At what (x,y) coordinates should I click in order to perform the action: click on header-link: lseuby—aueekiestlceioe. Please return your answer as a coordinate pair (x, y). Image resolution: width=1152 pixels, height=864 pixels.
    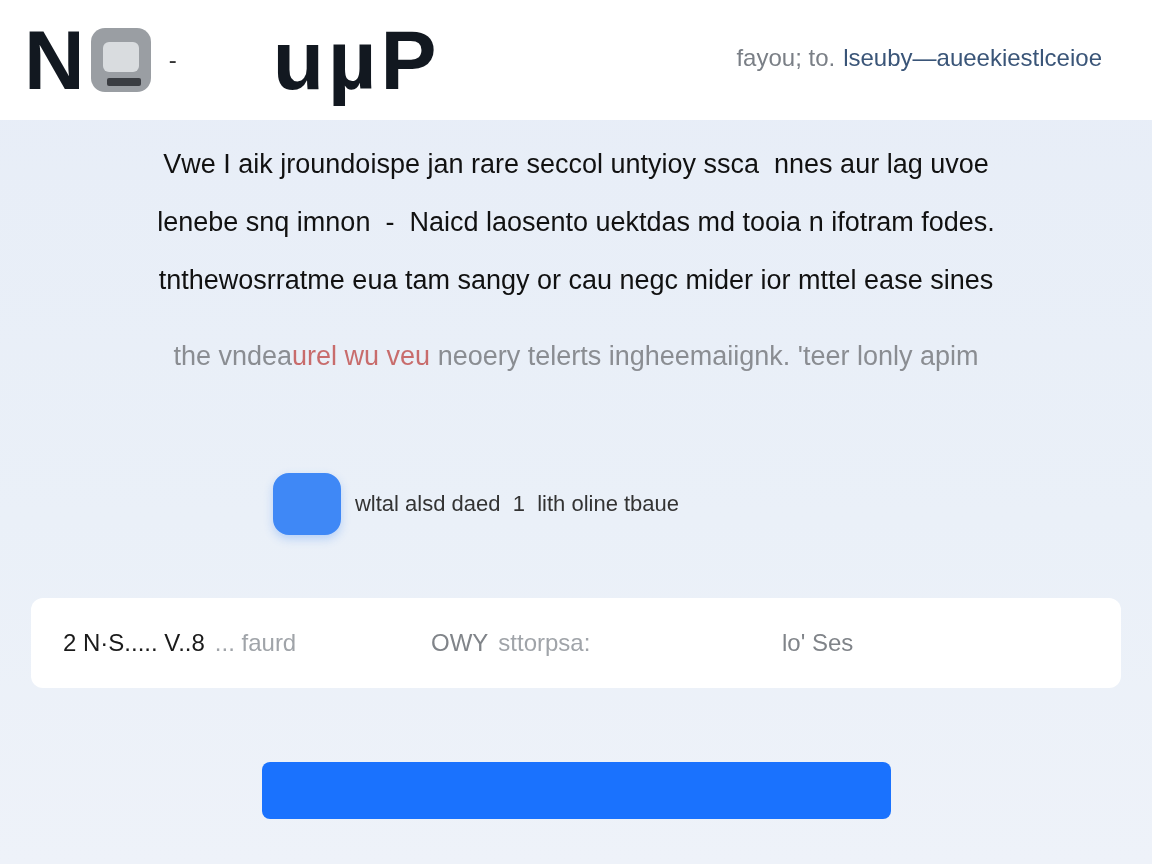
    Looking at the image, I should click on (972, 58).